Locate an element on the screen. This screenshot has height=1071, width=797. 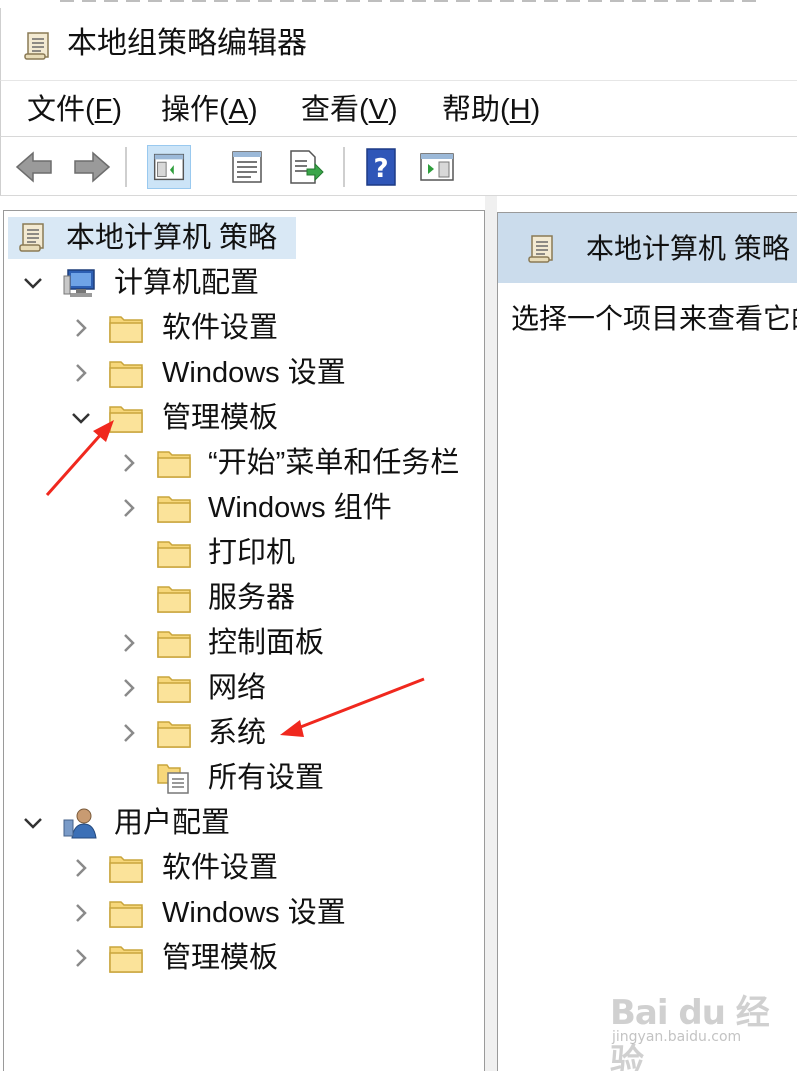
tree-label: 计算机配置 is located at coordinates (187, 283).